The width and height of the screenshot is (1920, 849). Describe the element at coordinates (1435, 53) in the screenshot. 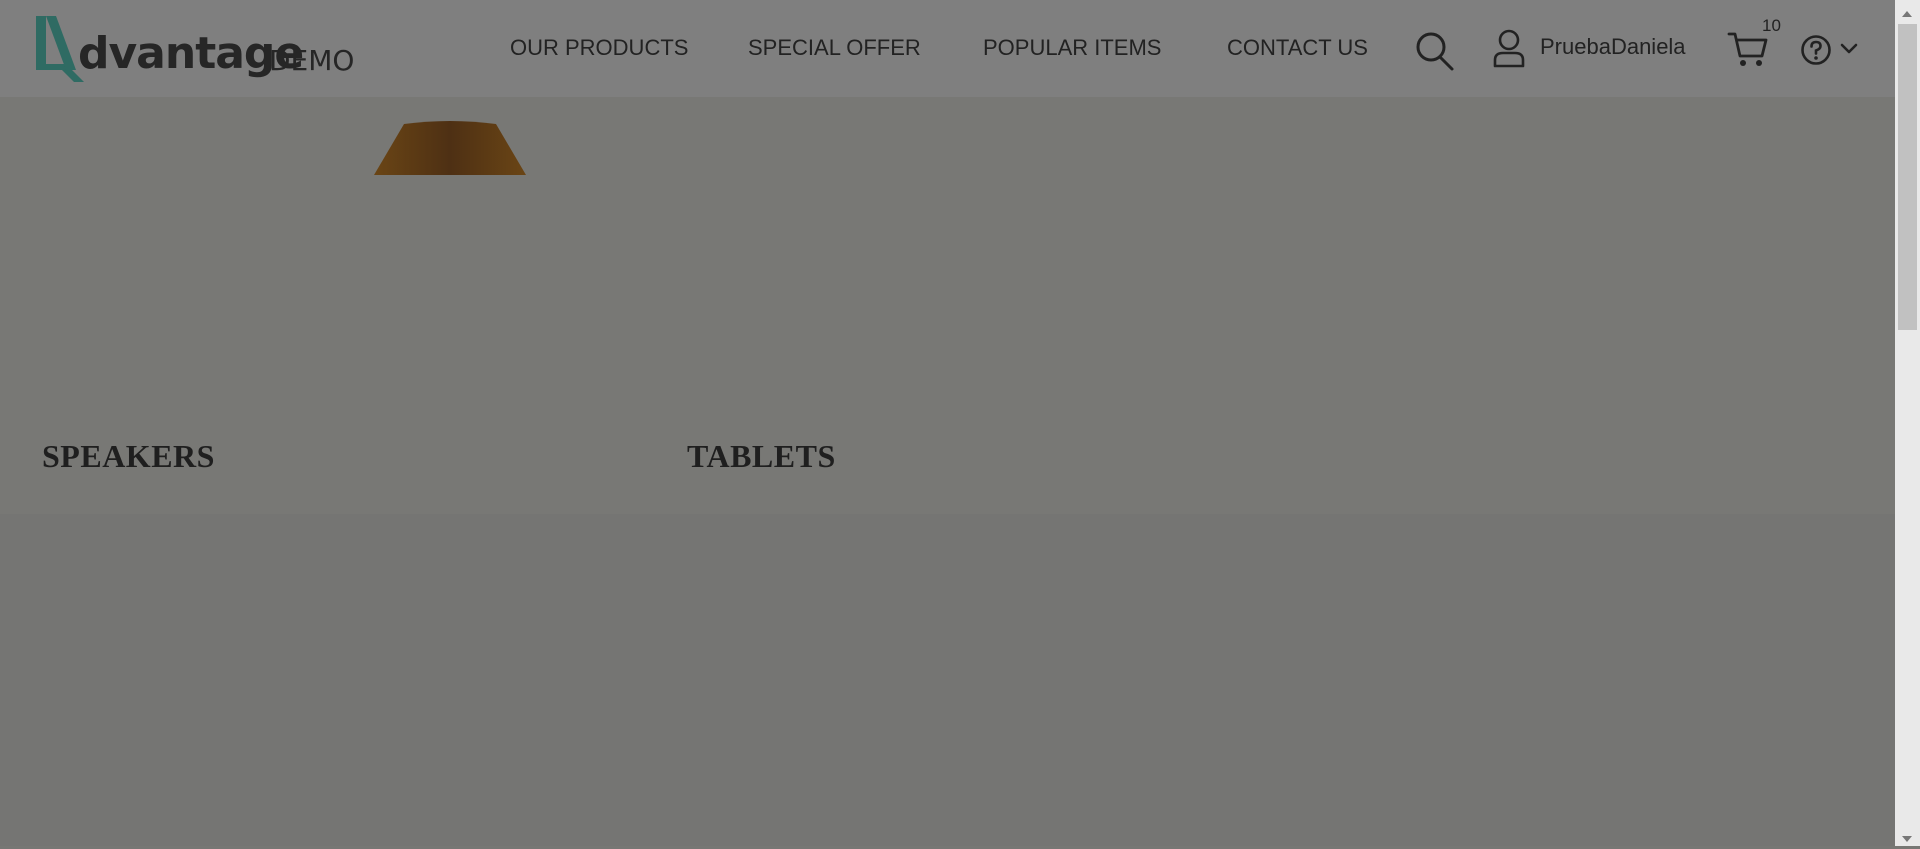

I see `search-icon` at that location.